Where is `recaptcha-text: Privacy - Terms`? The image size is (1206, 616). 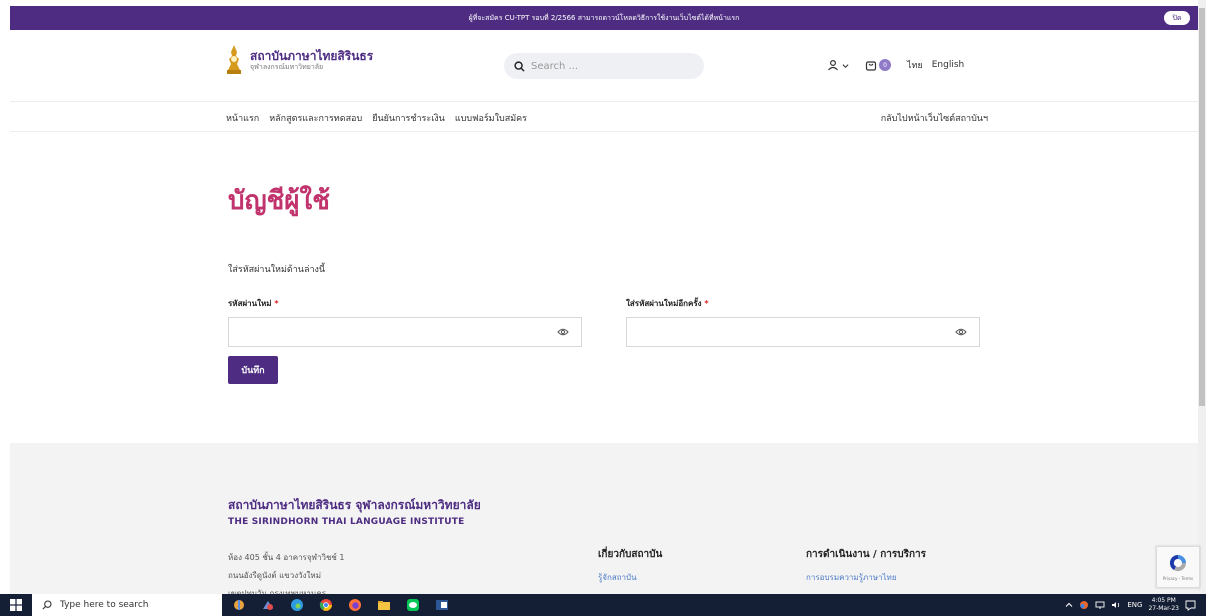
recaptcha-text: Privacy - Terms is located at coordinates (1178, 578).